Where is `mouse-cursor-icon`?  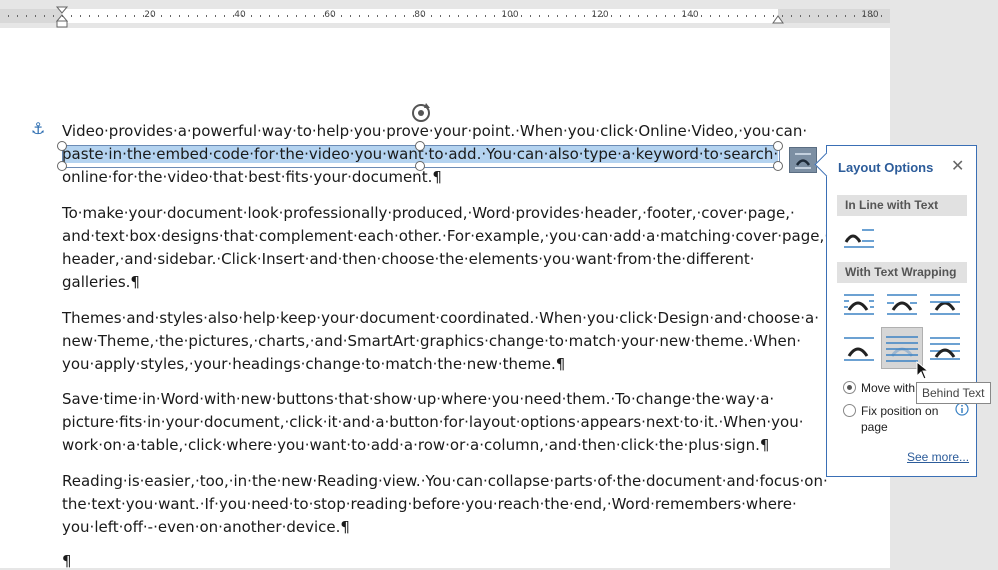 mouse-cursor-icon is located at coordinates (923, 370).